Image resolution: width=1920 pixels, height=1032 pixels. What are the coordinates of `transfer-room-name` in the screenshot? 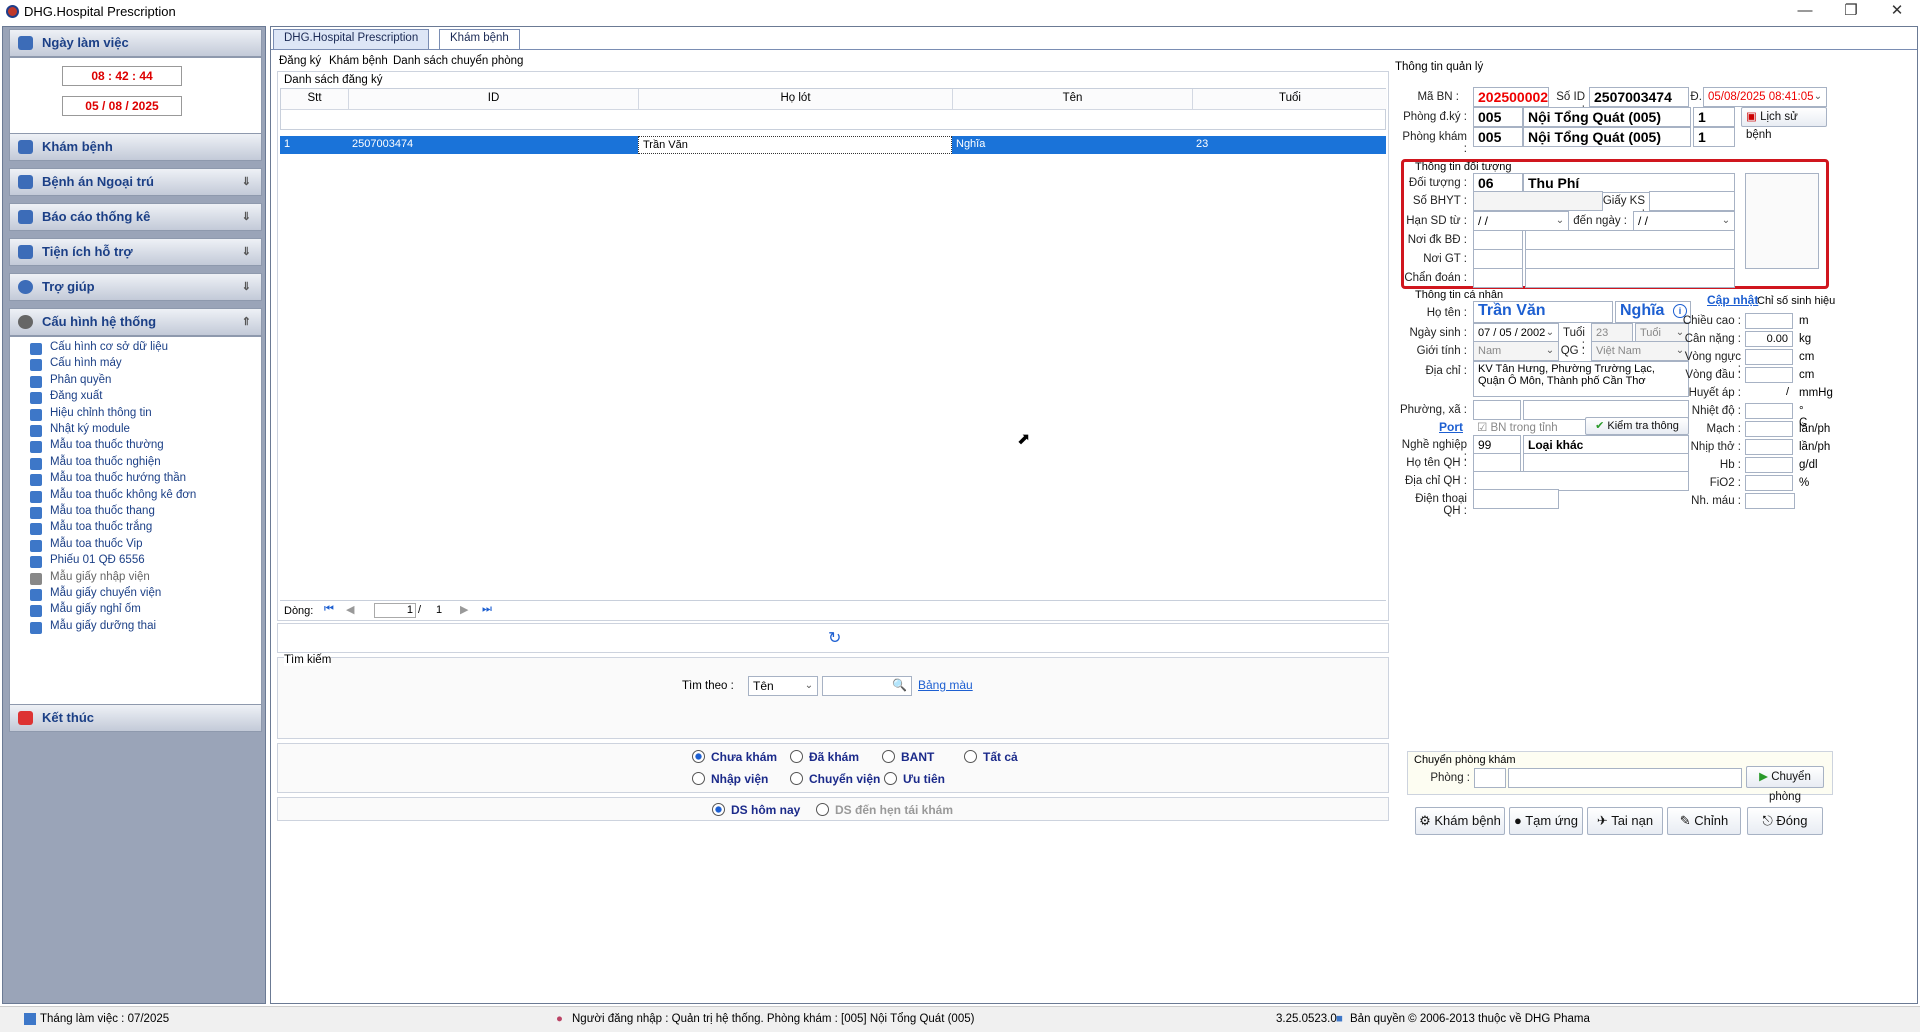 It's located at (1625, 778).